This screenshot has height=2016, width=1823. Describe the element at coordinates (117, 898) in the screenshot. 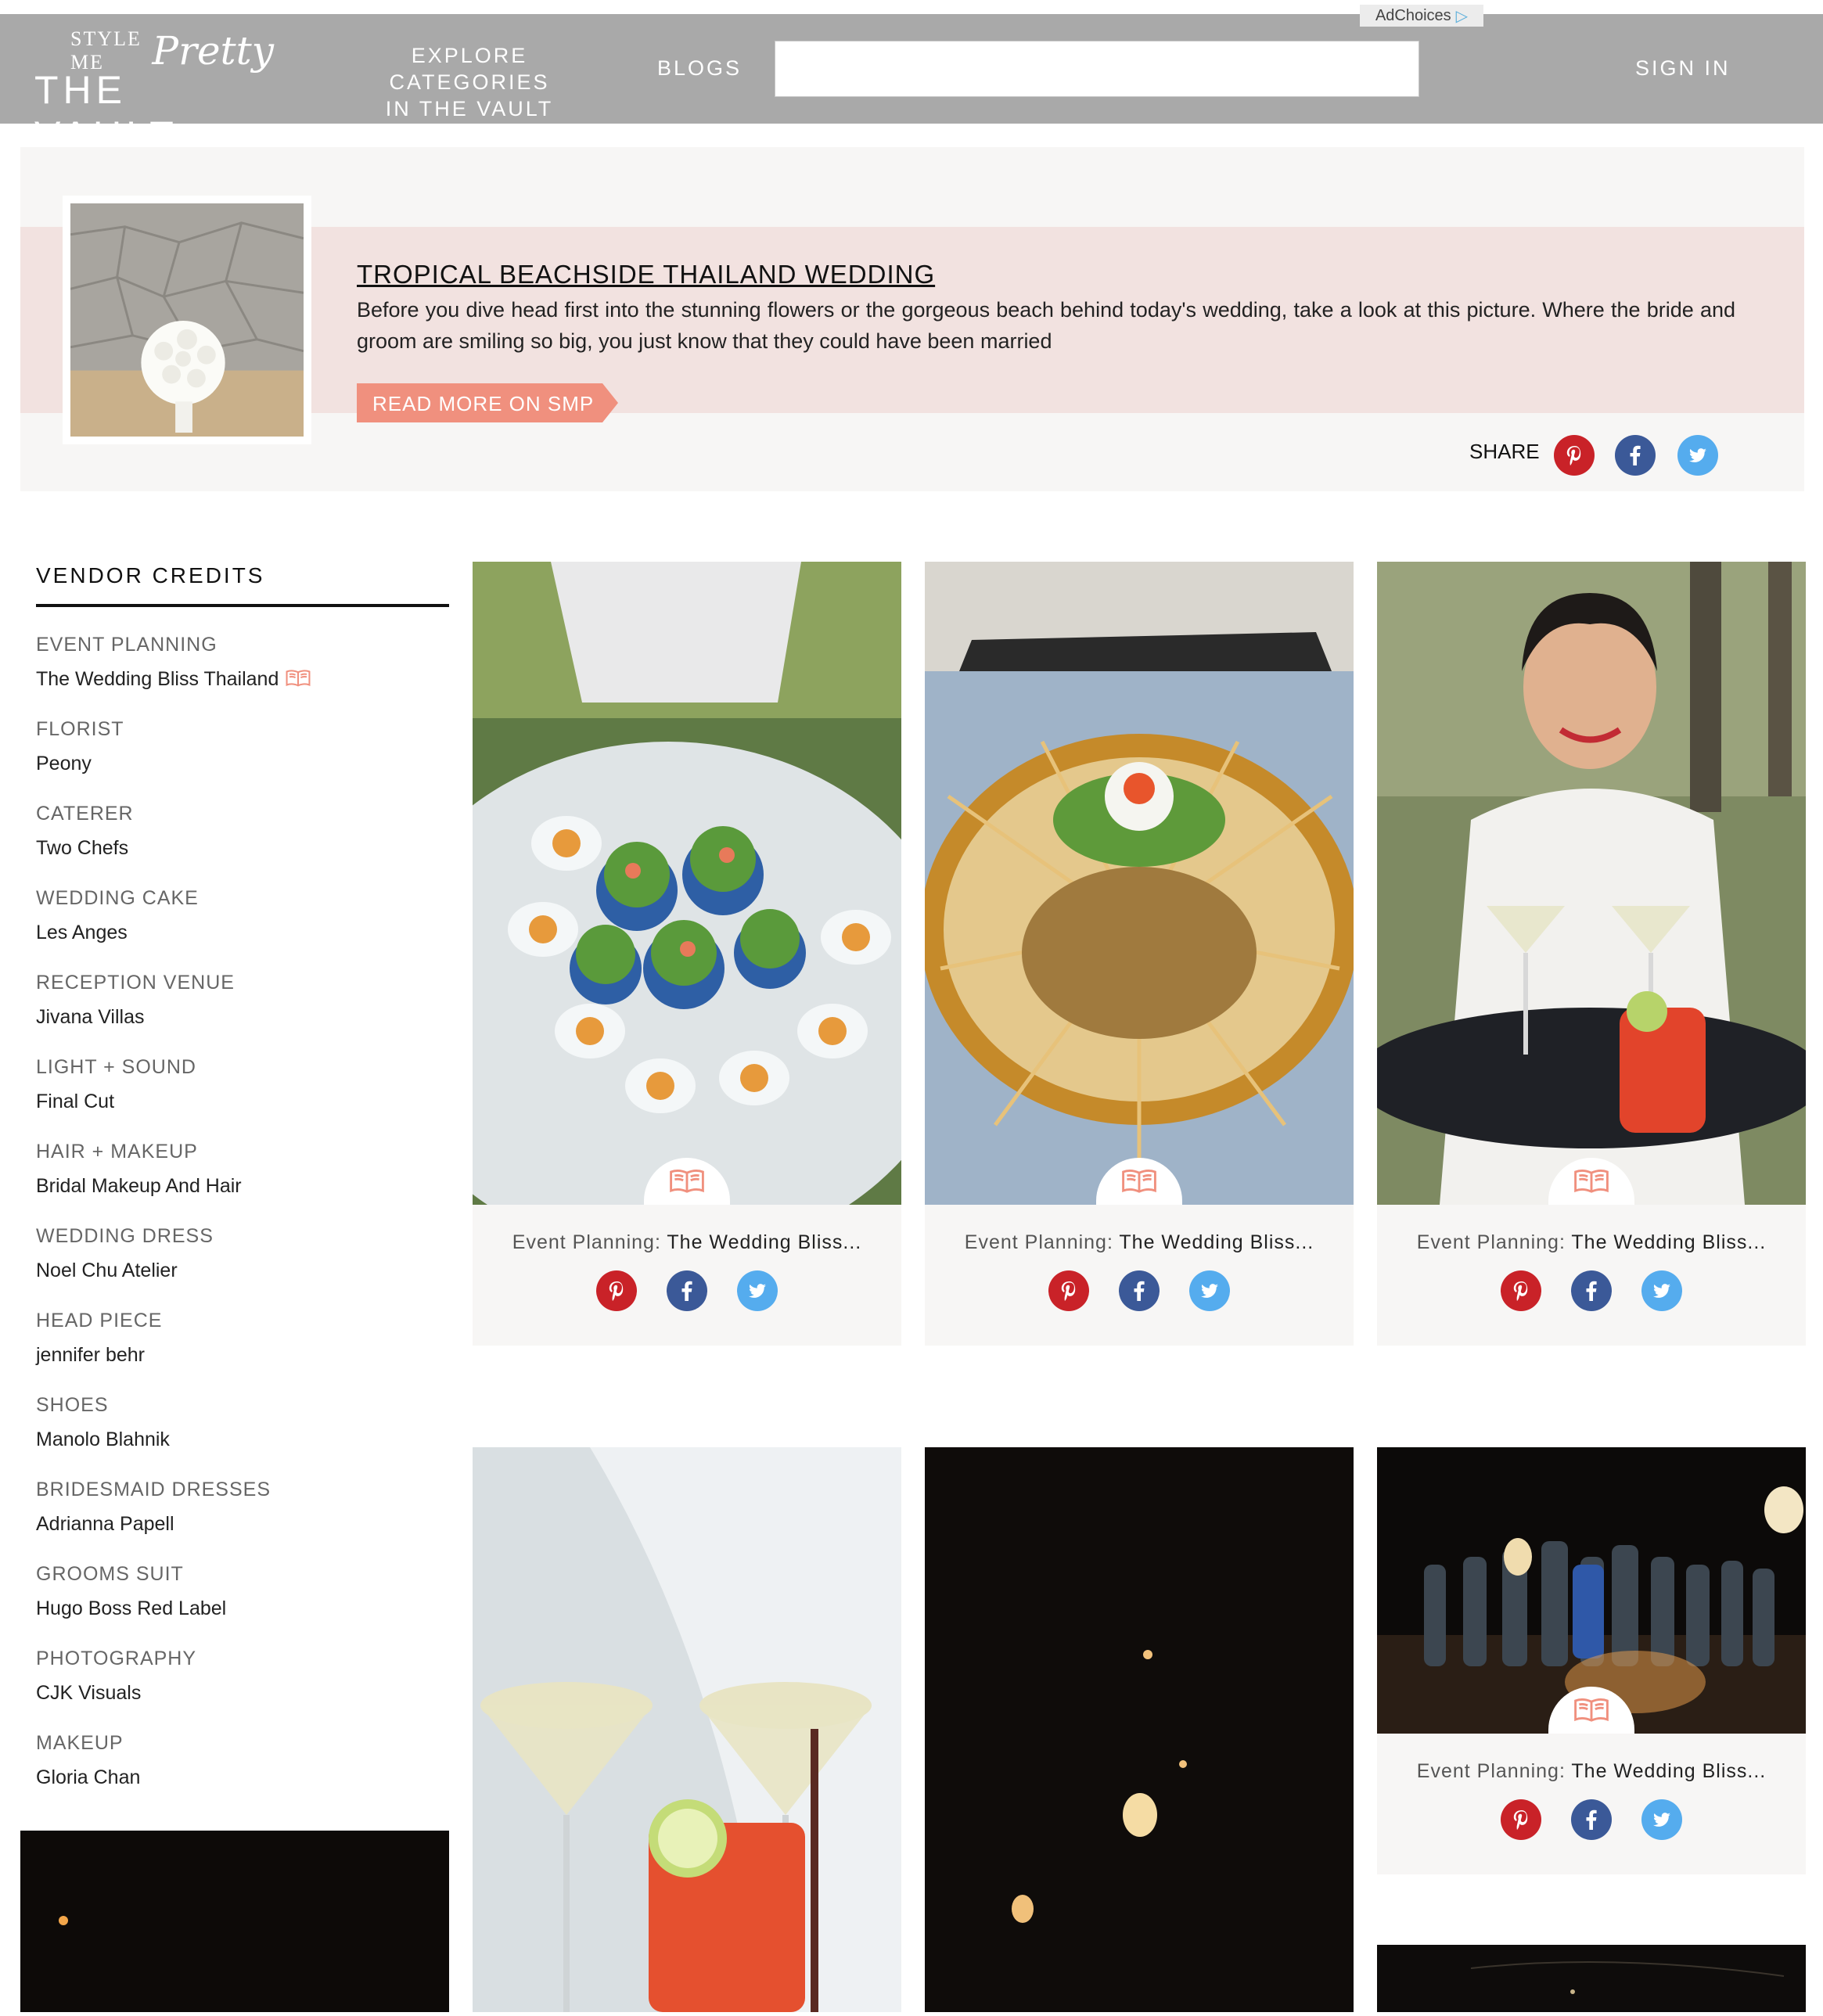

I see `vendor-role: WEDDING CAKE` at that location.